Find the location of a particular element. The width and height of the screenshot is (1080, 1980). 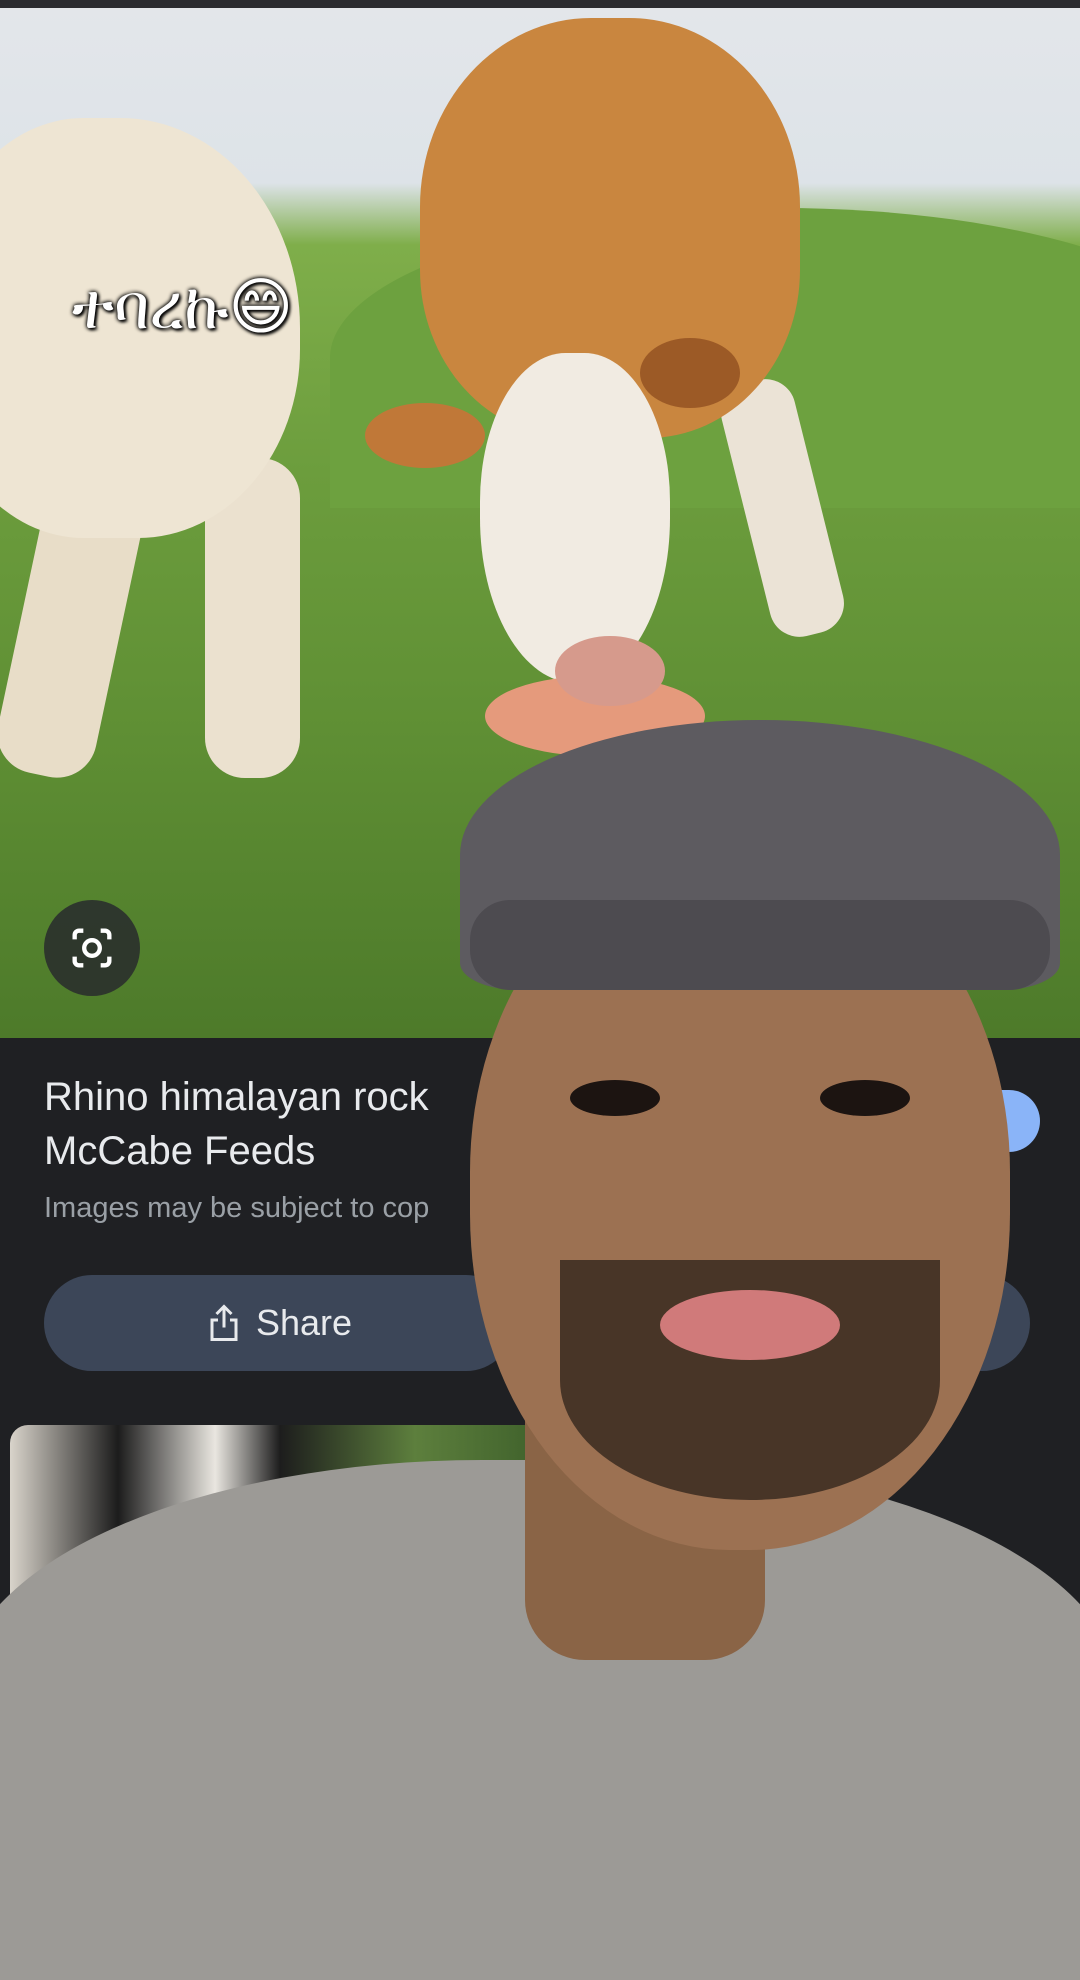

creator-mouth is located at coordinates (750, 1325).